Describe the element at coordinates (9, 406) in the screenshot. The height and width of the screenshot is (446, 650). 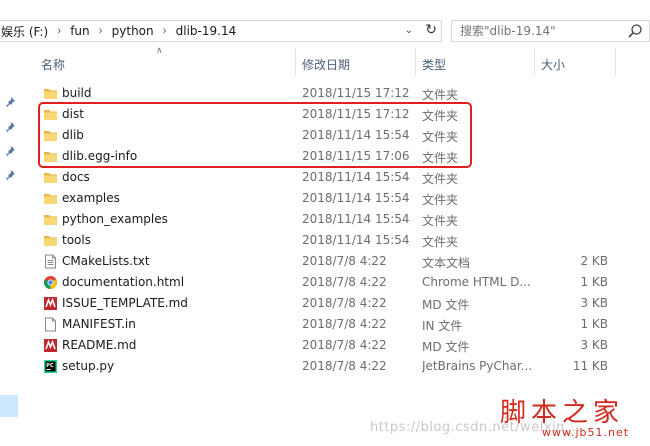
I see `nav-selected-item` at that location.